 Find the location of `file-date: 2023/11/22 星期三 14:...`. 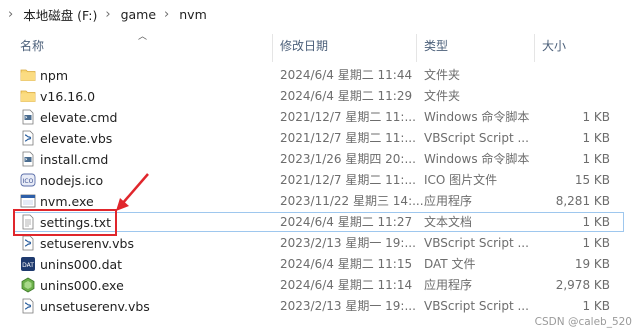

file-date: 2023/11/22 星期三 14:... is located at coordinates (352, 201).